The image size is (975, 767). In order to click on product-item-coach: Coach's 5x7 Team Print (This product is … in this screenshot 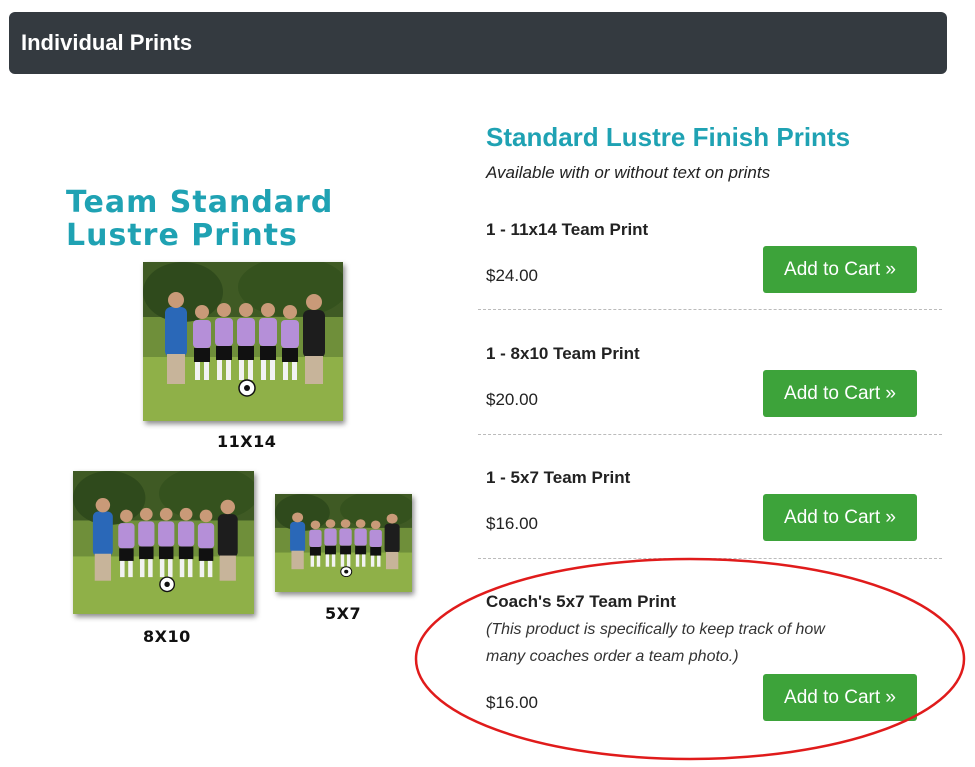, I will do `click(710, 660)`.